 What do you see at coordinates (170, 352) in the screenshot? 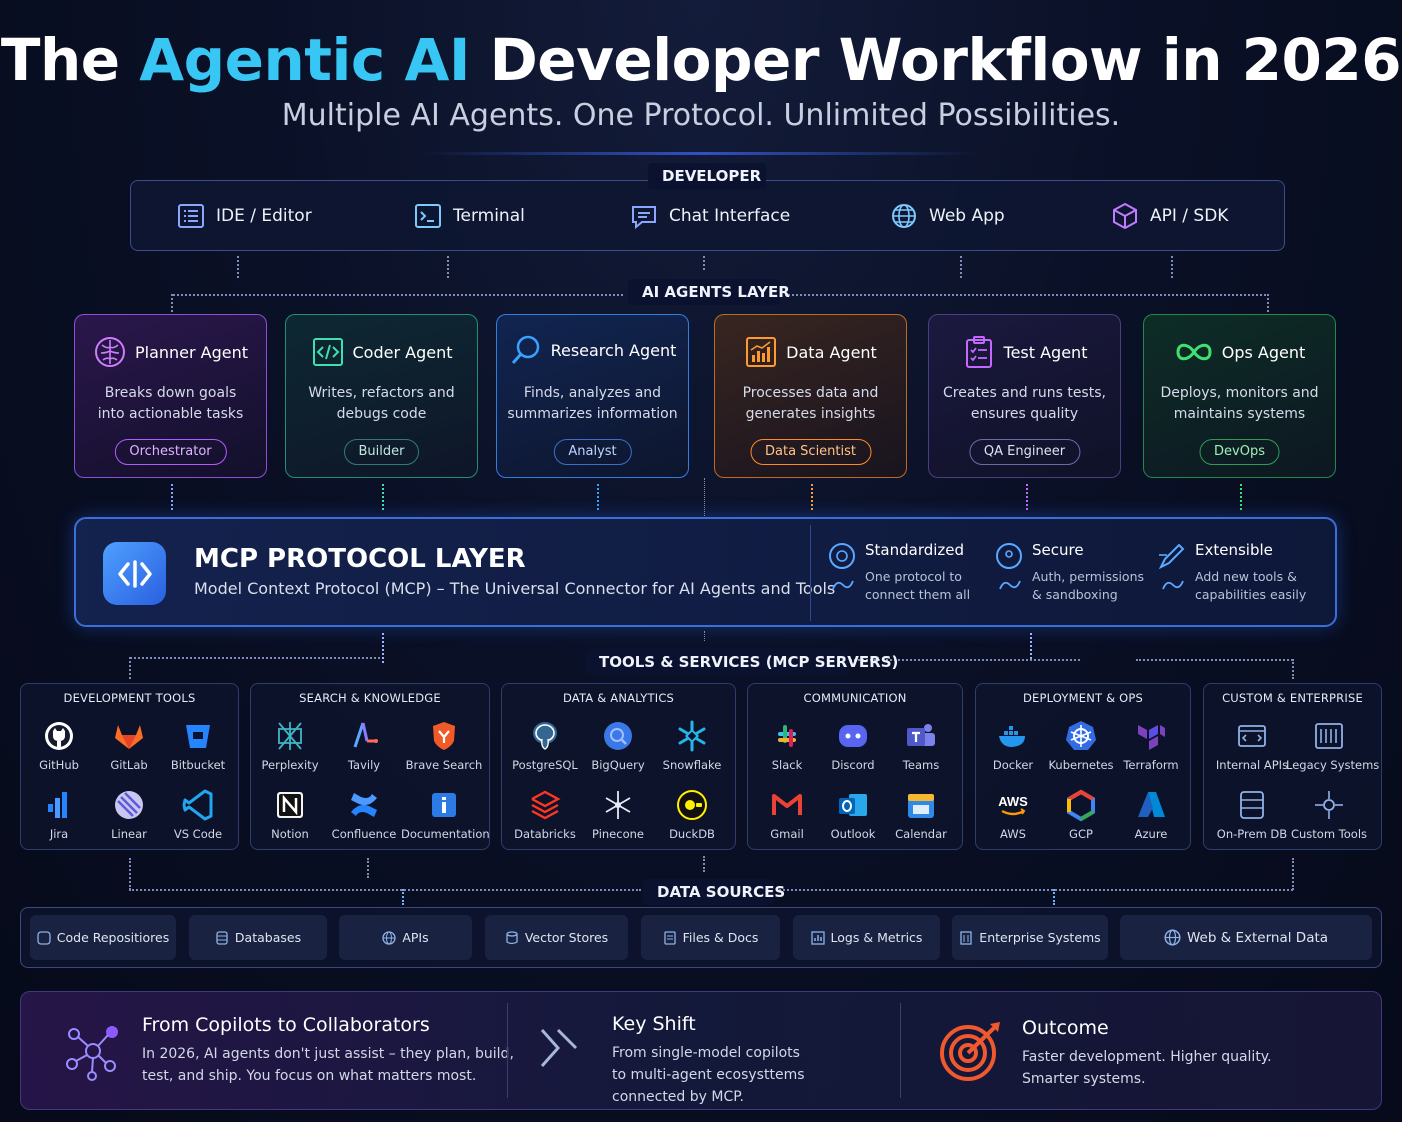
I see `agent-title: Planner Agent` at bounding box center [170, 352].